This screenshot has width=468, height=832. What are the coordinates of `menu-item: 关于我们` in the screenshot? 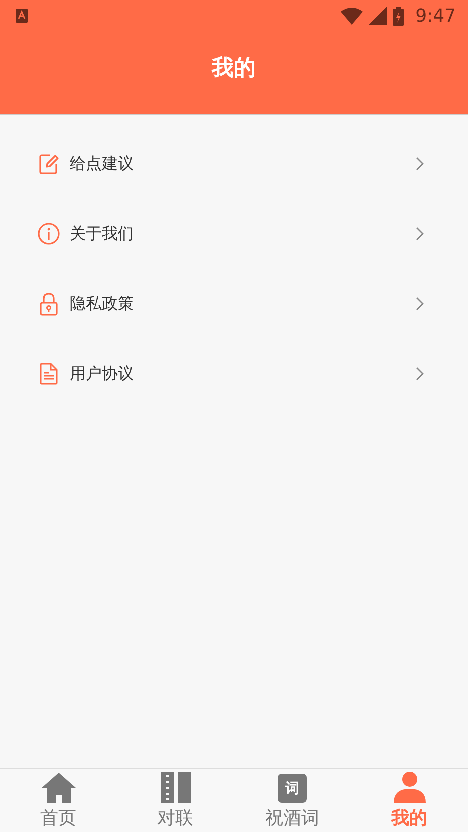 It's located at (234, 234).